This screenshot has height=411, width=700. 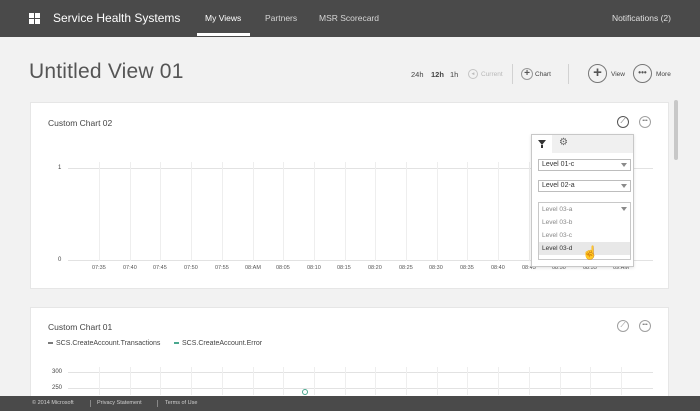 I want to click on add-view-button: View, so click(x=618, y=74).